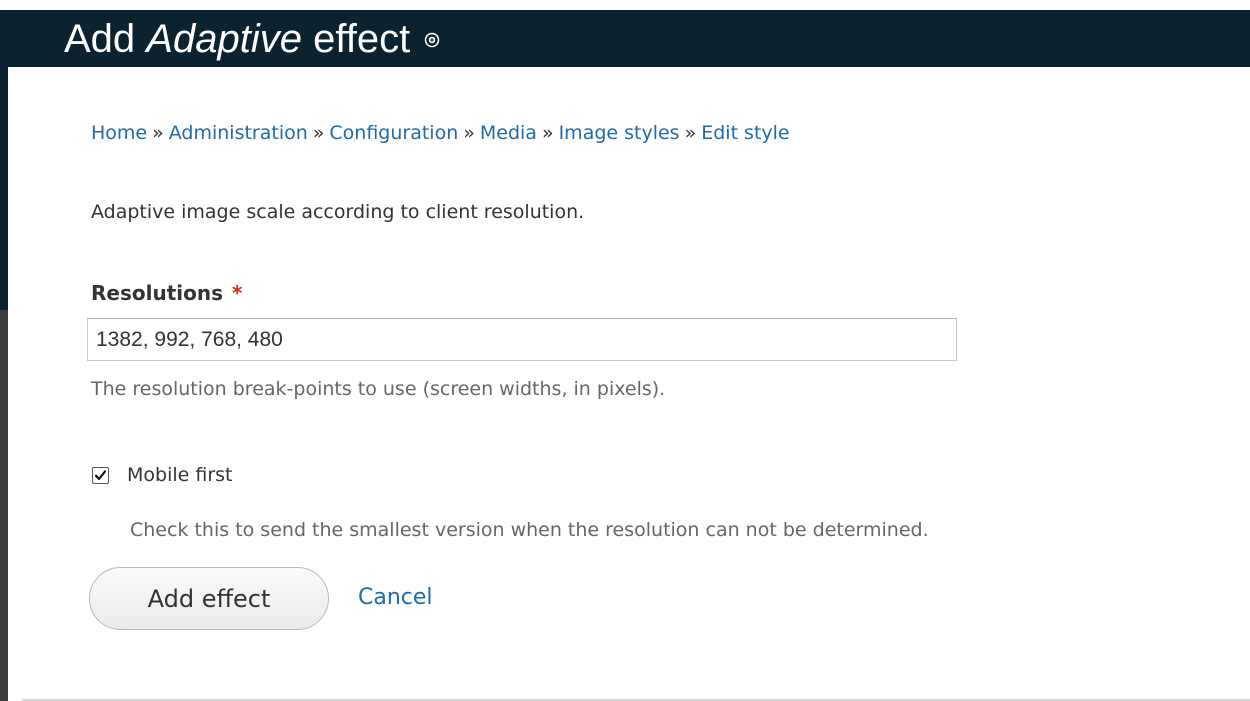 This screenshot has width=1250, height=701. What do you see at coordinates (362, 39) in the screenshot?
I see `page-title-suffix: effect` at bounding box center [362, 39].